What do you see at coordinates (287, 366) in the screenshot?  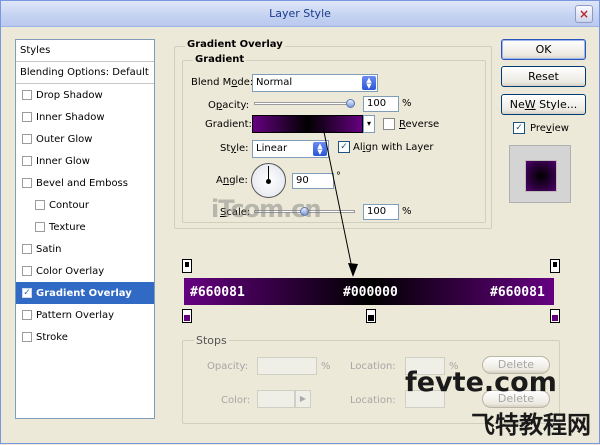 I see `stops-opacity-input` at bounding box center [287, 366].